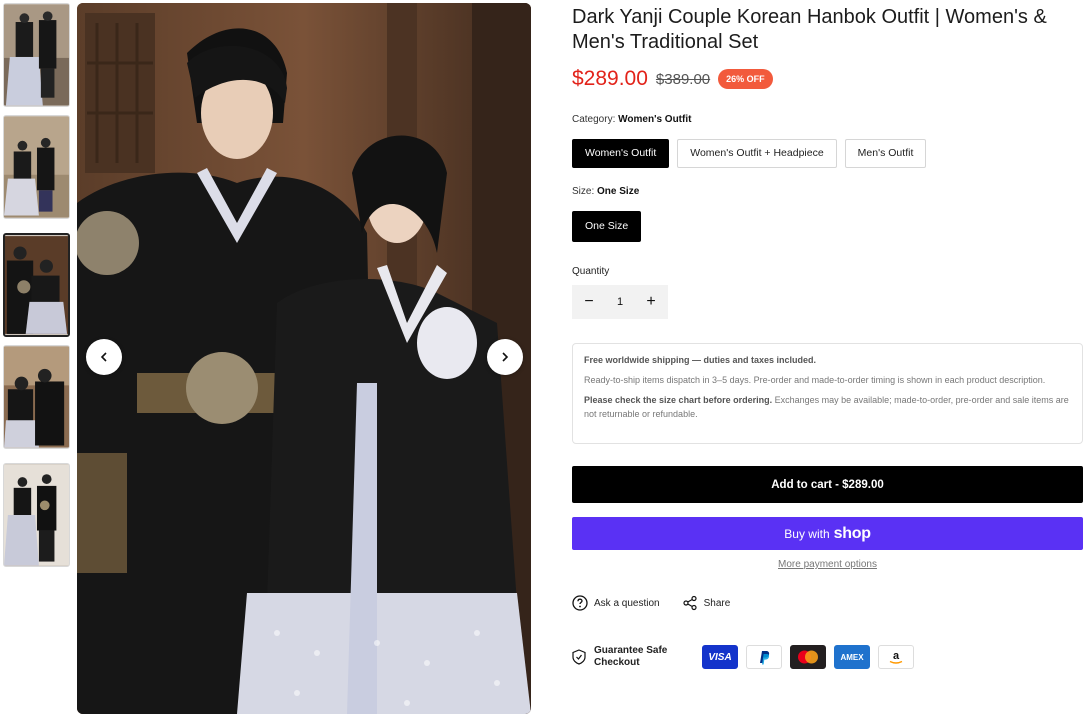 The image size is (1084, 717). I want to click on mastercard-logo, so click(808, 657).